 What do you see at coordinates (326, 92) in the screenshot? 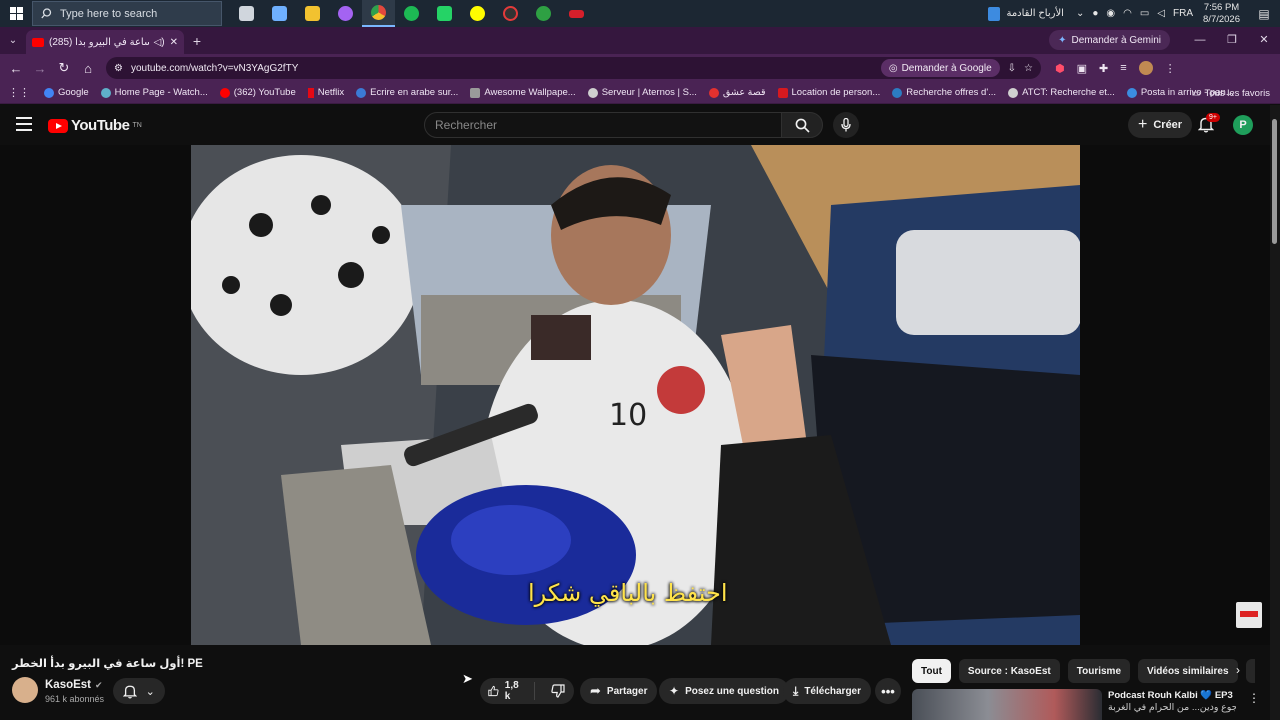
I see `bookmark-netflix: Netflix` at bounding box center [326, 92].